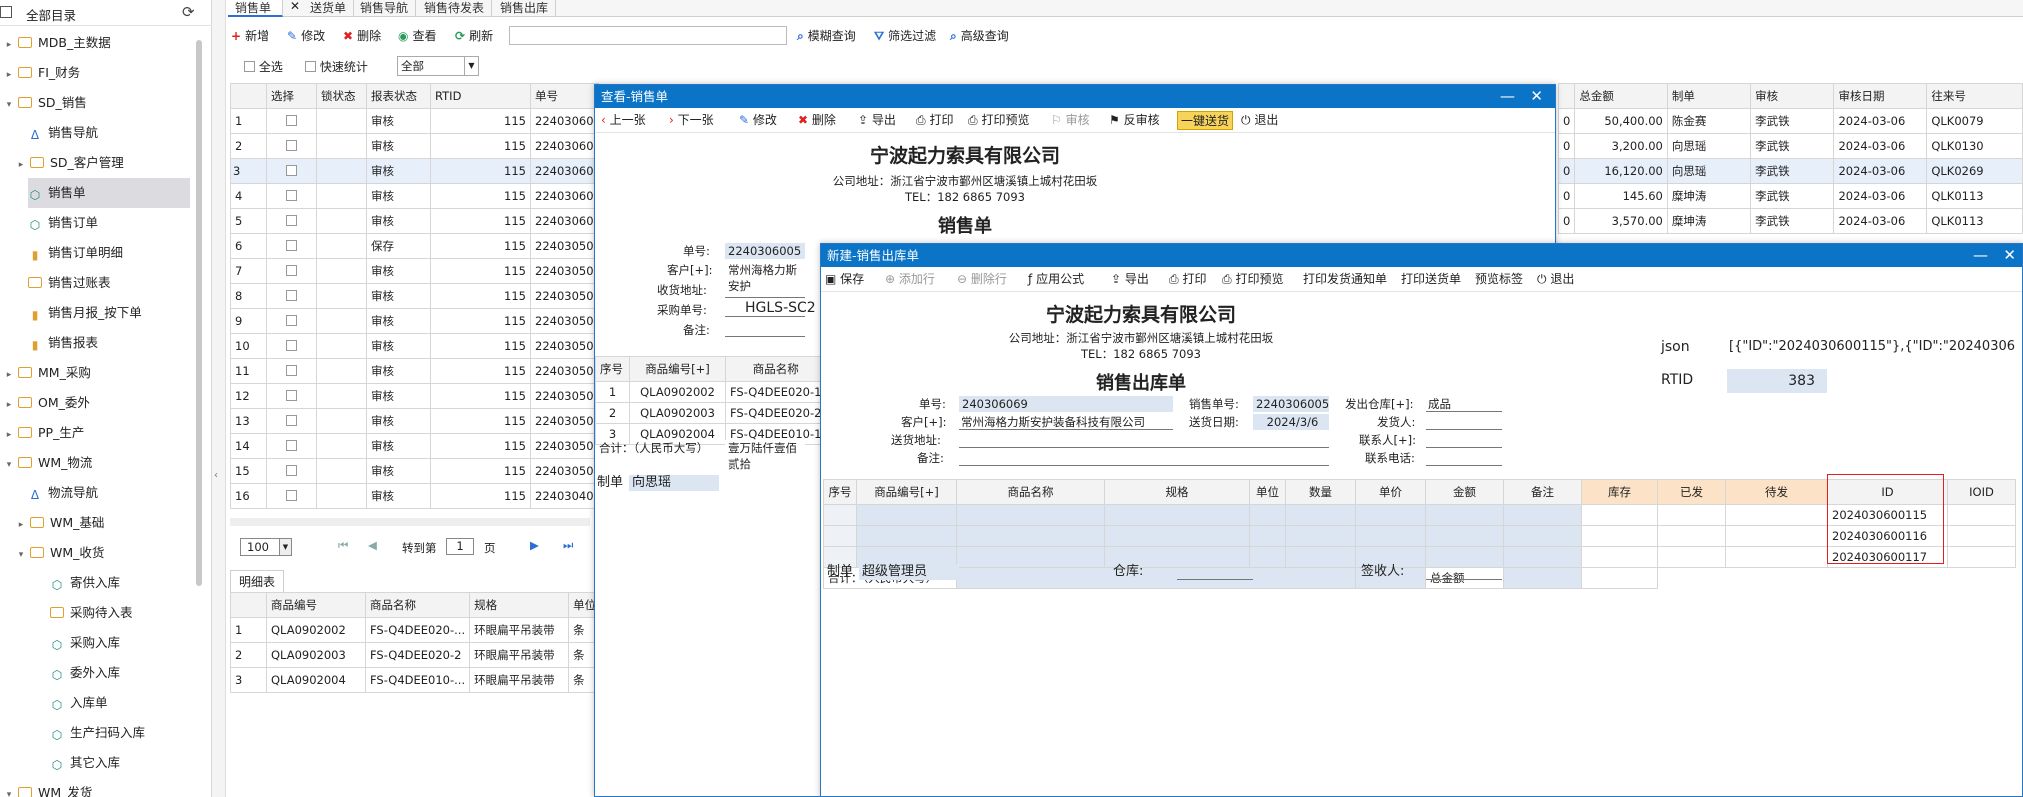 The height and width of the screenshot is (797, 2023). Describe the element at coordinates (906, 492) in the screenshot. I see `col-header: 商品编号[+]` at that location.